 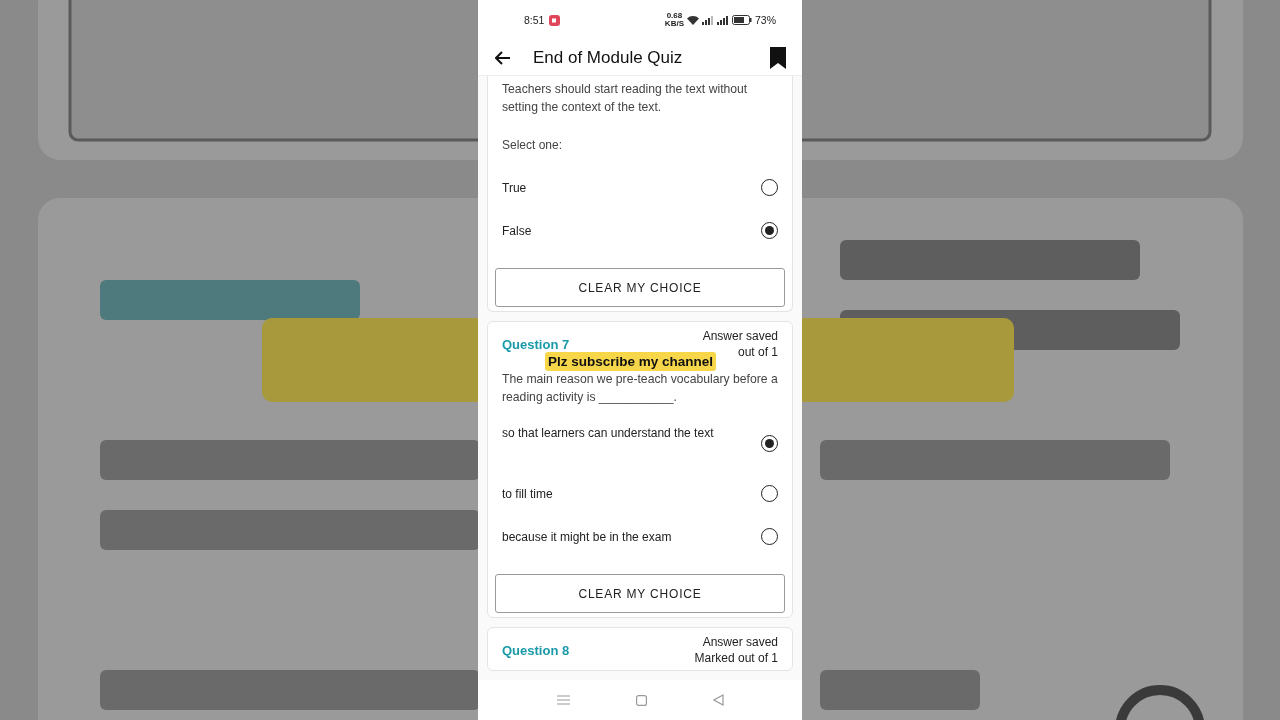 What do you see at coordinates (641, 700) in the screenshot?
I see `home-square-icon` at bounding box center [641, 700].